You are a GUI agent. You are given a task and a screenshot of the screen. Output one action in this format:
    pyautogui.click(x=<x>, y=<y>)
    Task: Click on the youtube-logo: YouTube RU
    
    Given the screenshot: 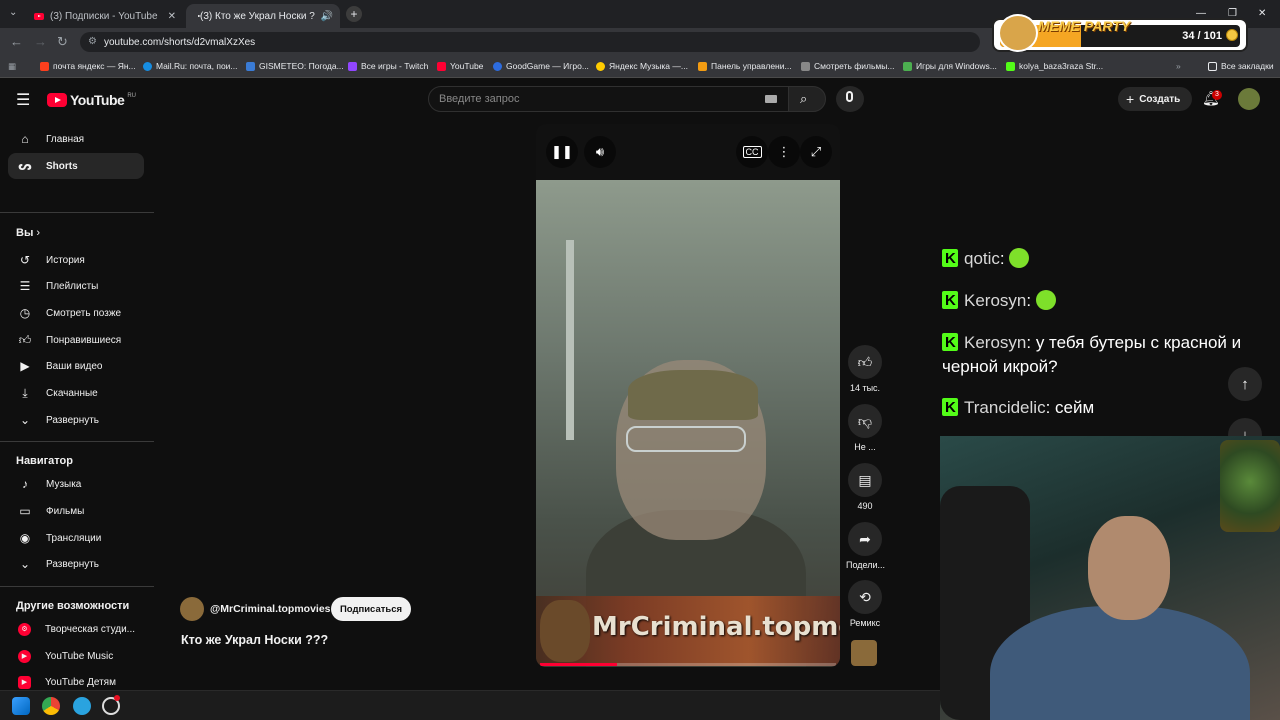 What is the action you would take?
    pyautogui.click(x=91, y=100)
    